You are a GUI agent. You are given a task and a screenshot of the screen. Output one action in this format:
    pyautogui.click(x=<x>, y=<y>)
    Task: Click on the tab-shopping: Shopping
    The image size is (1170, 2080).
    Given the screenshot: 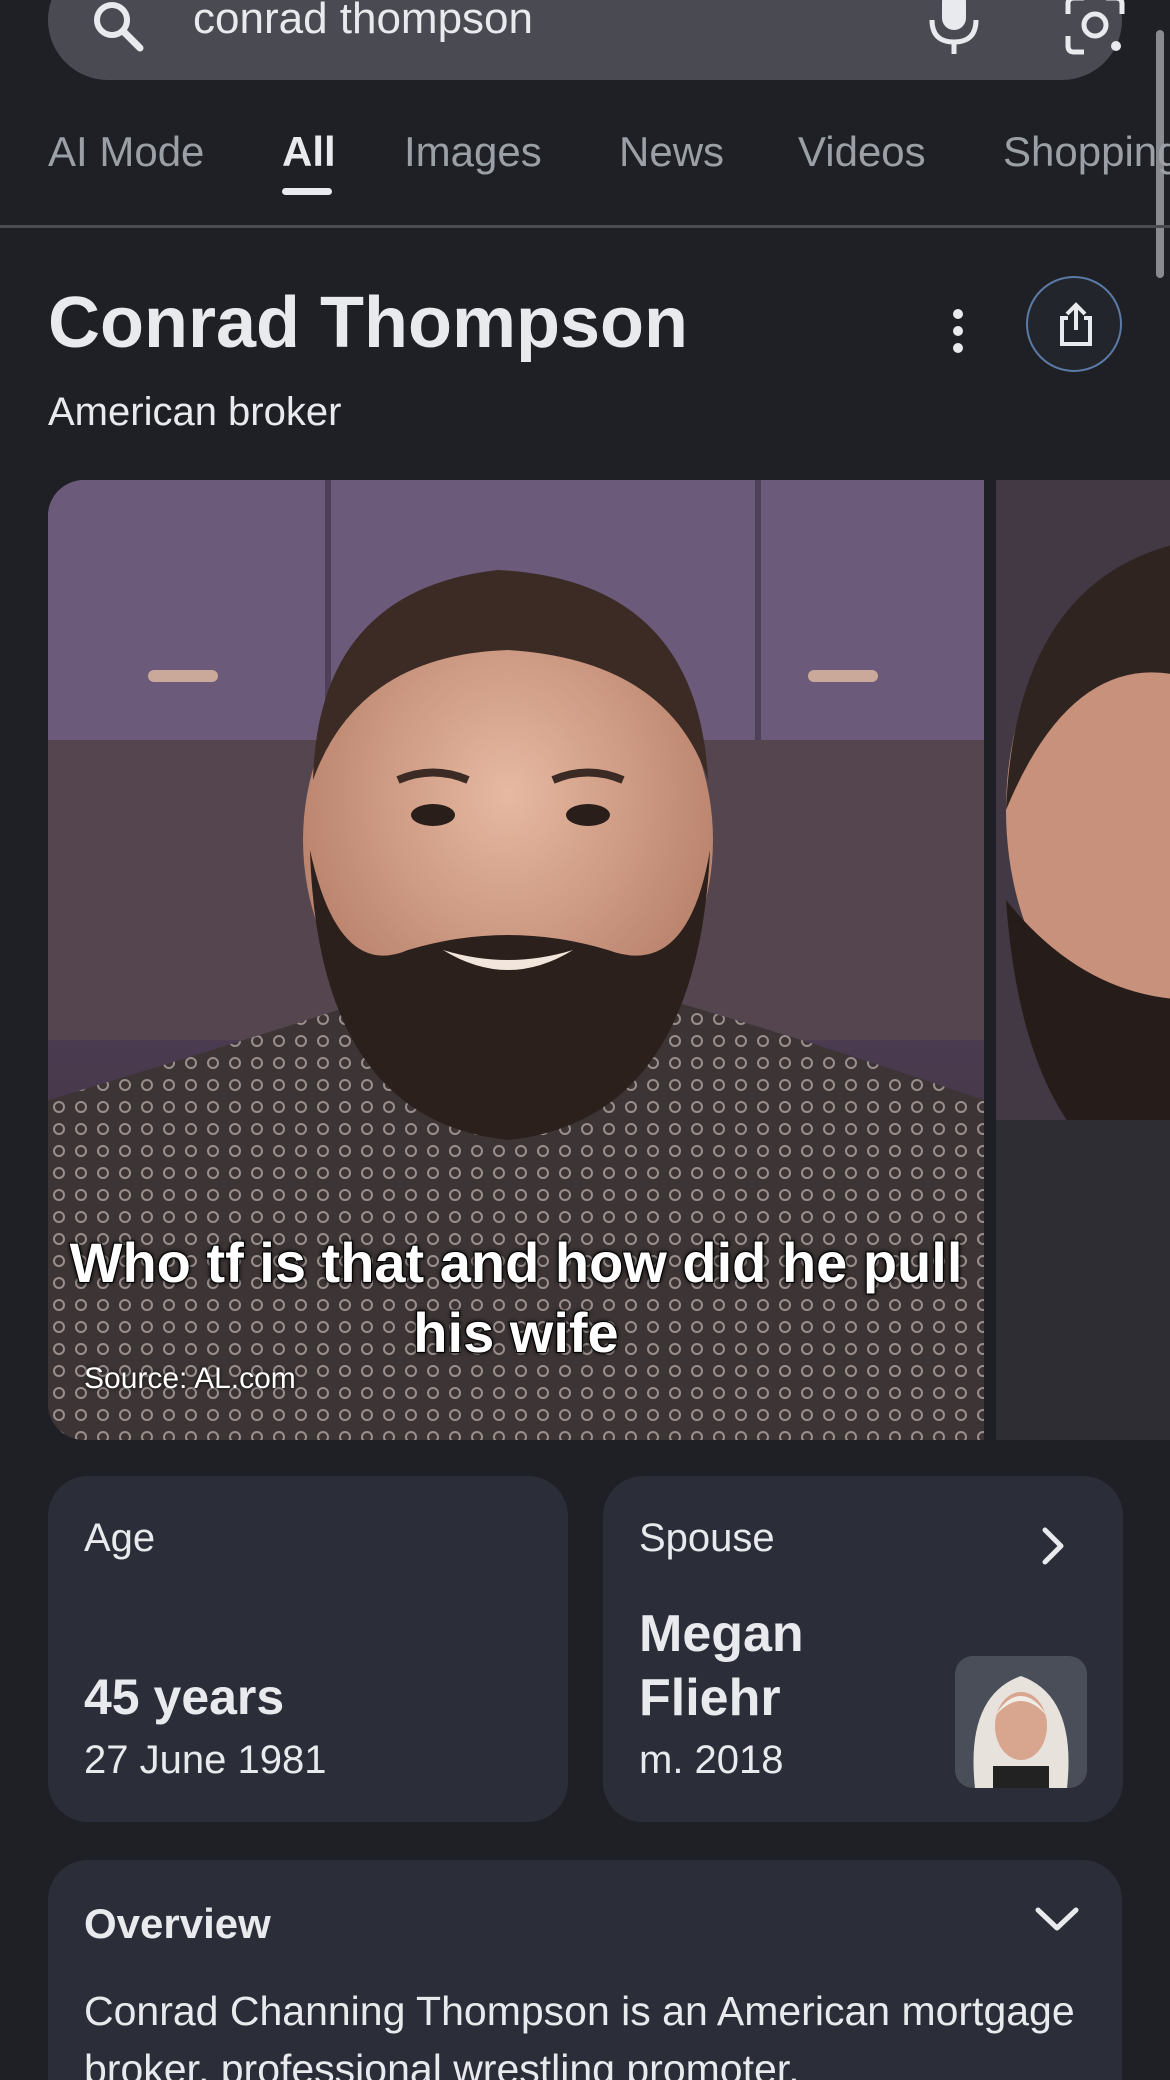 What is the action you would take?
    pyautogui.click(x=1086, y=152)
    